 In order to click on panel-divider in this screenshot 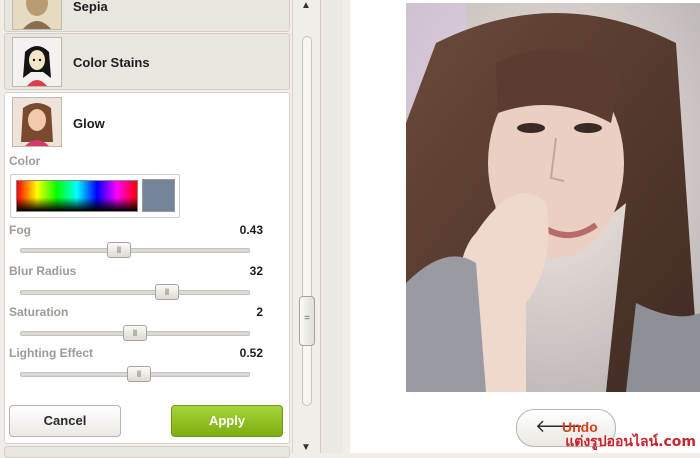, I will do `click(331, 226)`.